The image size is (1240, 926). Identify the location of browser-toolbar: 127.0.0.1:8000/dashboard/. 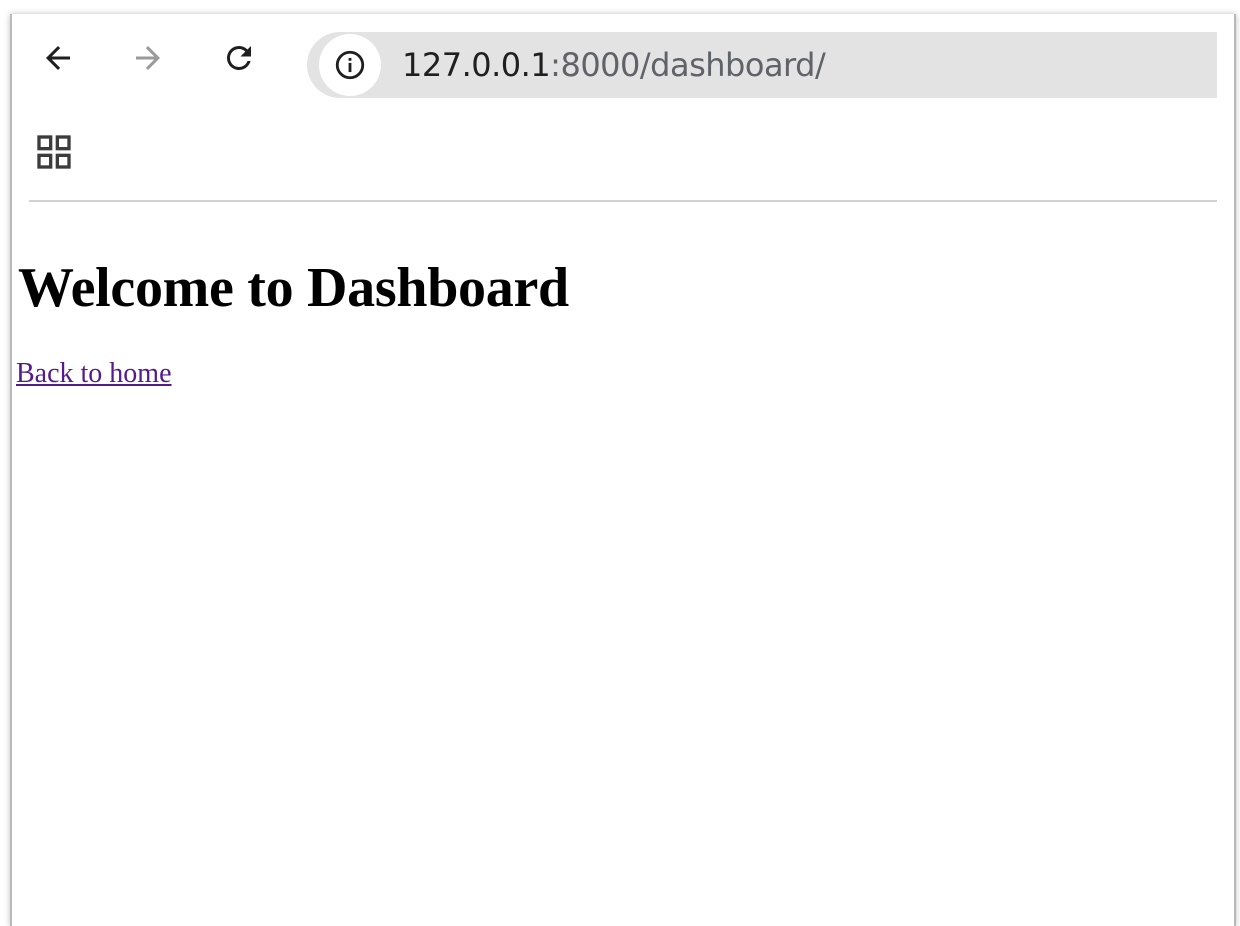
(623, 59).